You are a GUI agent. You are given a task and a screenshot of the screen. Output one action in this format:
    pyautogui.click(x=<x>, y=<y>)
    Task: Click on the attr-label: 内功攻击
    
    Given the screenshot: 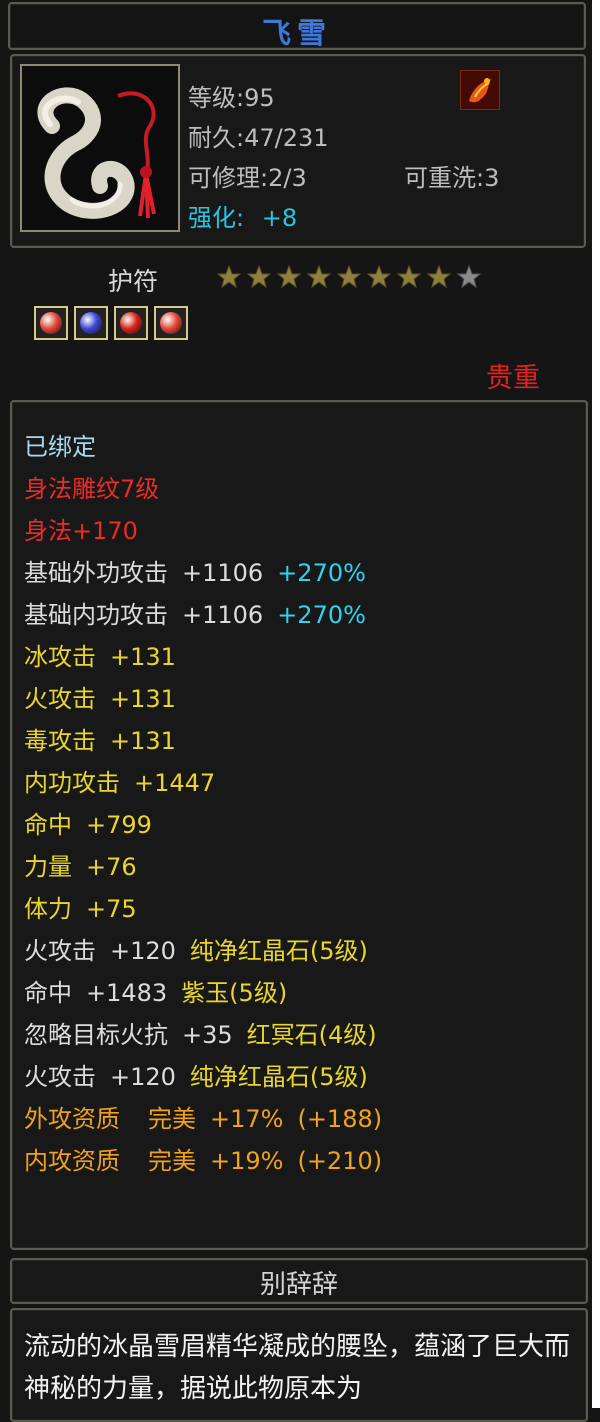 What is the action you would take?
    pyautogui.click(x=72, y=783)
    